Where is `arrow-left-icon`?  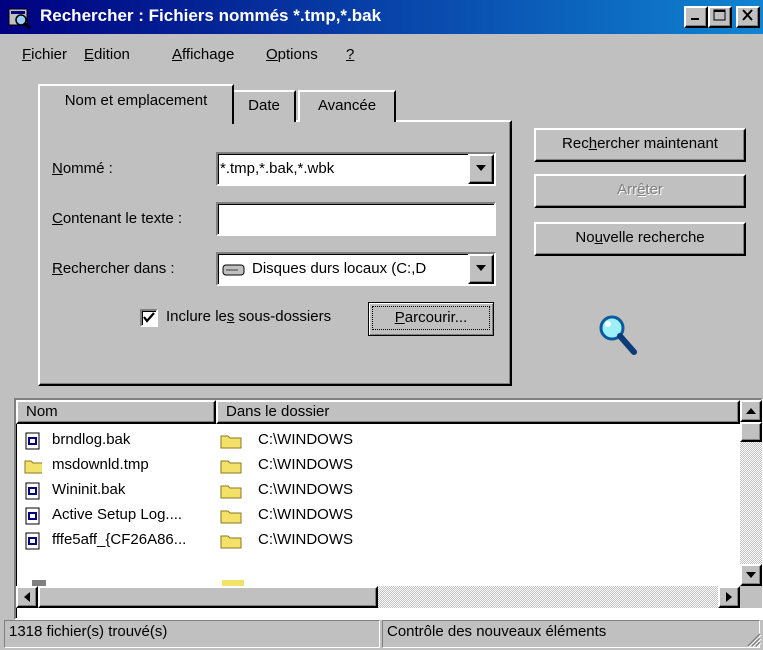
arrow-left-icon is located at coordinates (27, 597).